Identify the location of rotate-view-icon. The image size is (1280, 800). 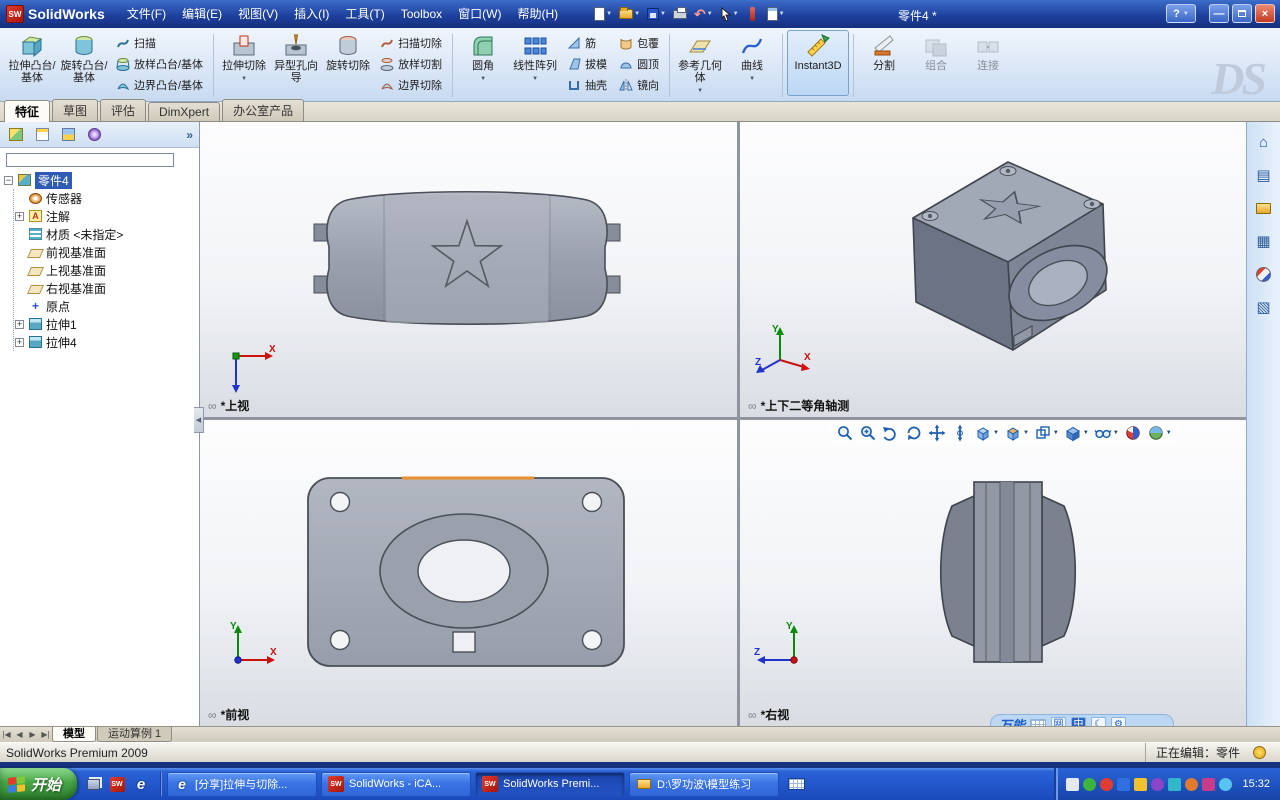
(914, 433).